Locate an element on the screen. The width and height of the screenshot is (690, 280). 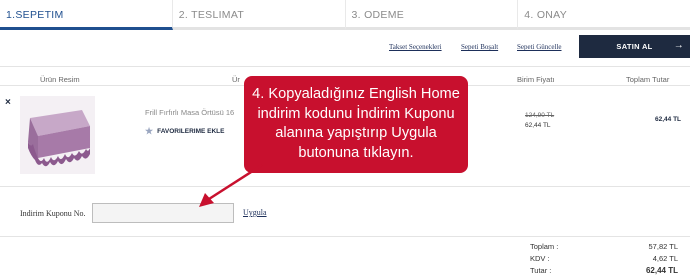
column-header-image: Ürün Resim is located at coordinates (60, 79).